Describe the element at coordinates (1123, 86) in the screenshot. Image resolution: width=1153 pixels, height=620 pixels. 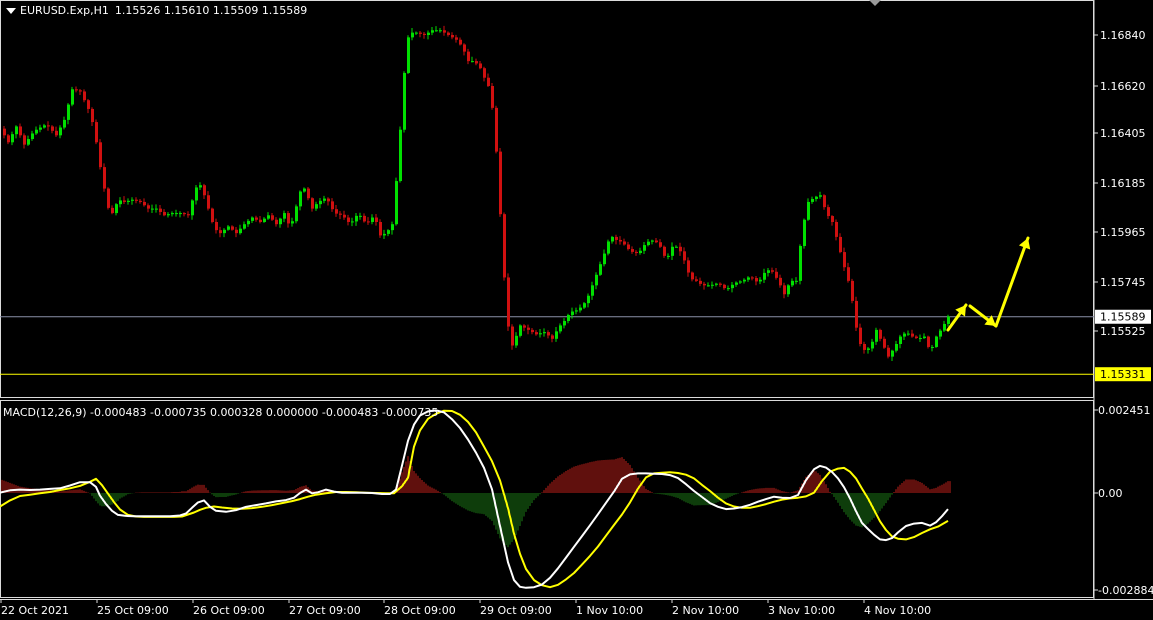
I see `price-tick-label: 1.16620` at that location.